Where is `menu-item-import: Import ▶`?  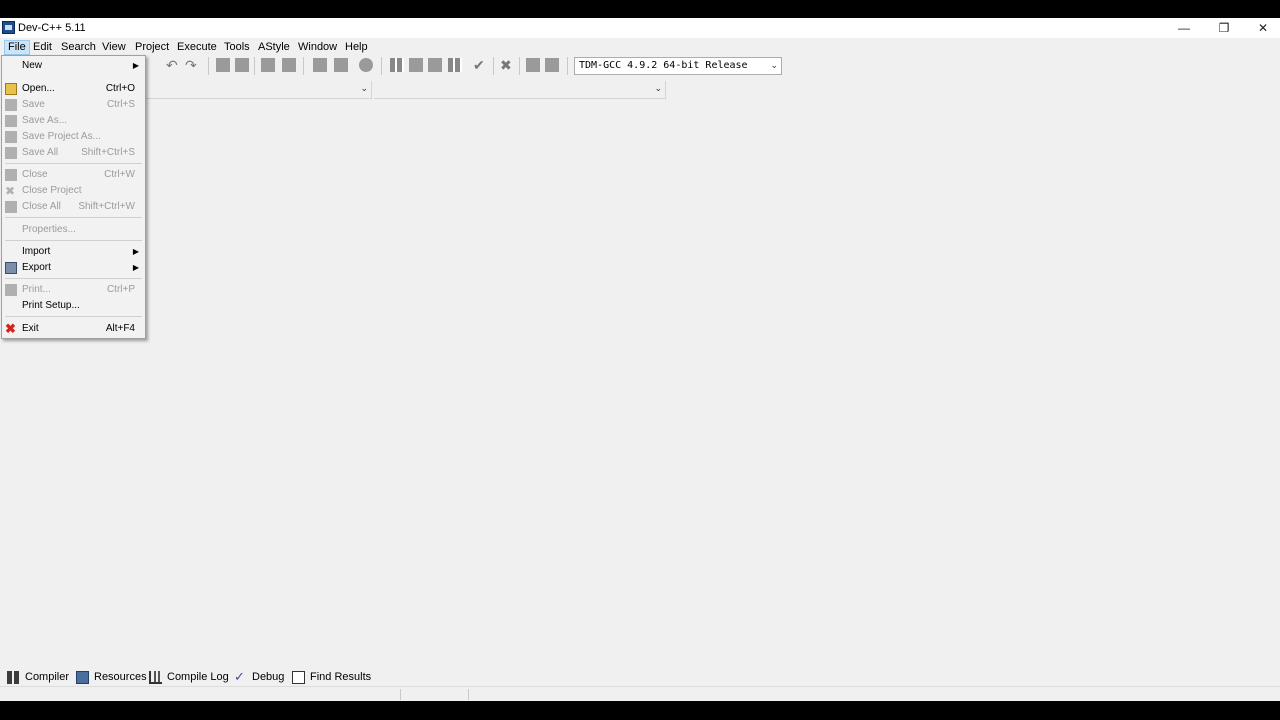
menu-item-import: Import ▶ is located at coordinates (73, 252).